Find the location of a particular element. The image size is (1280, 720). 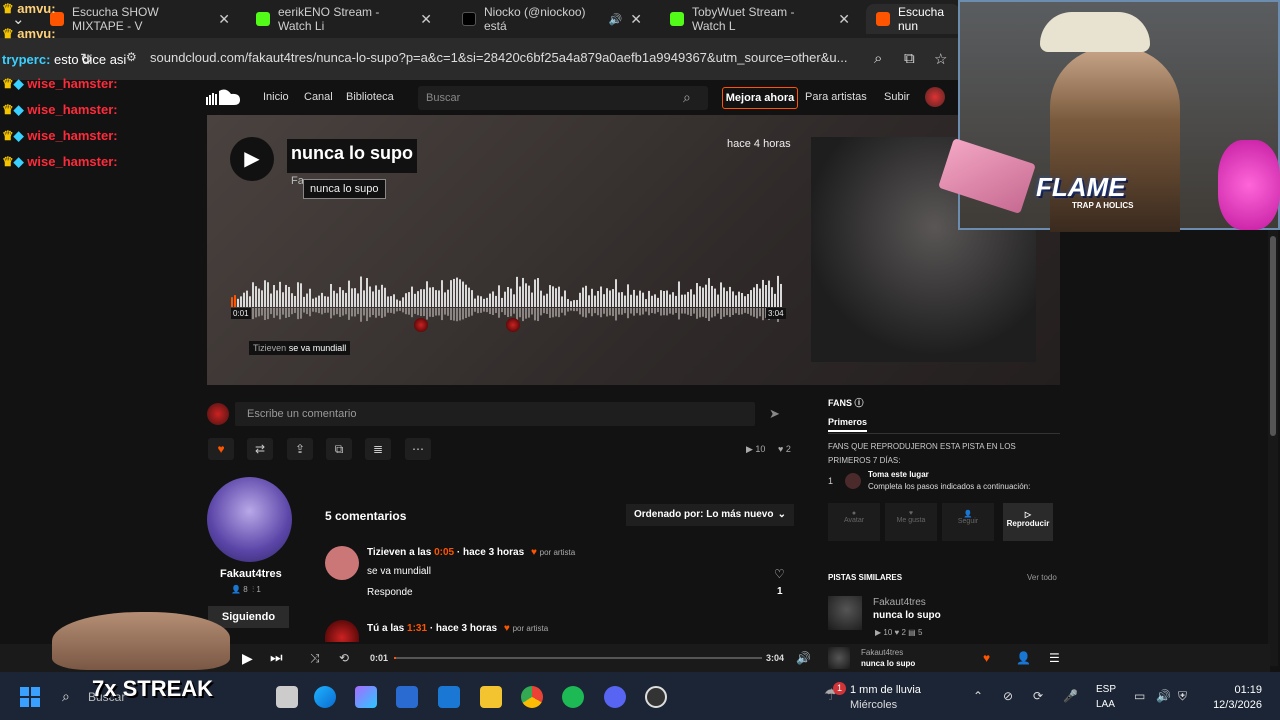

install-app-icon: ⧉ is located at coordinates (909, 58).